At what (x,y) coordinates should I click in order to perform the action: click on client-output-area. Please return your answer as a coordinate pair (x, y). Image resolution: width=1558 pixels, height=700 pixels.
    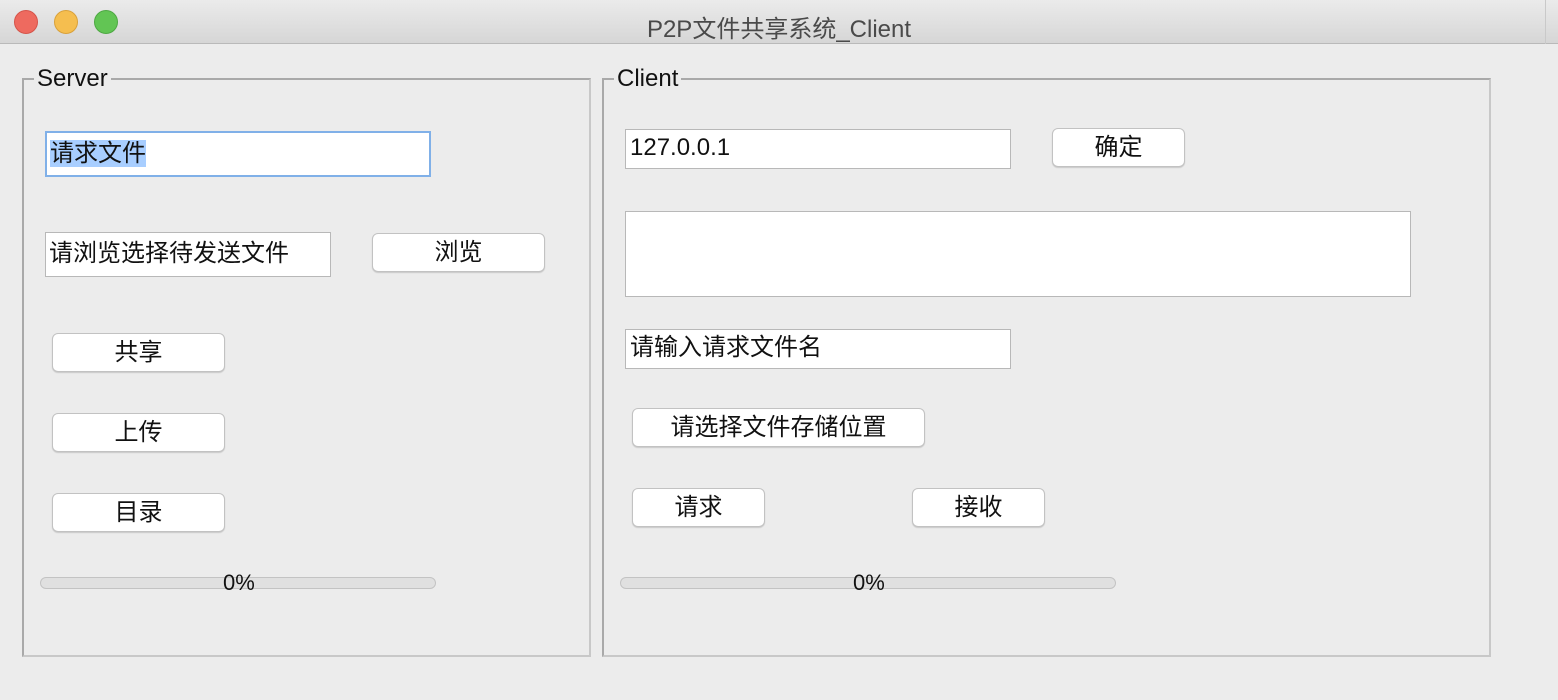
    Looking at the image, I should click on (1018, 254).